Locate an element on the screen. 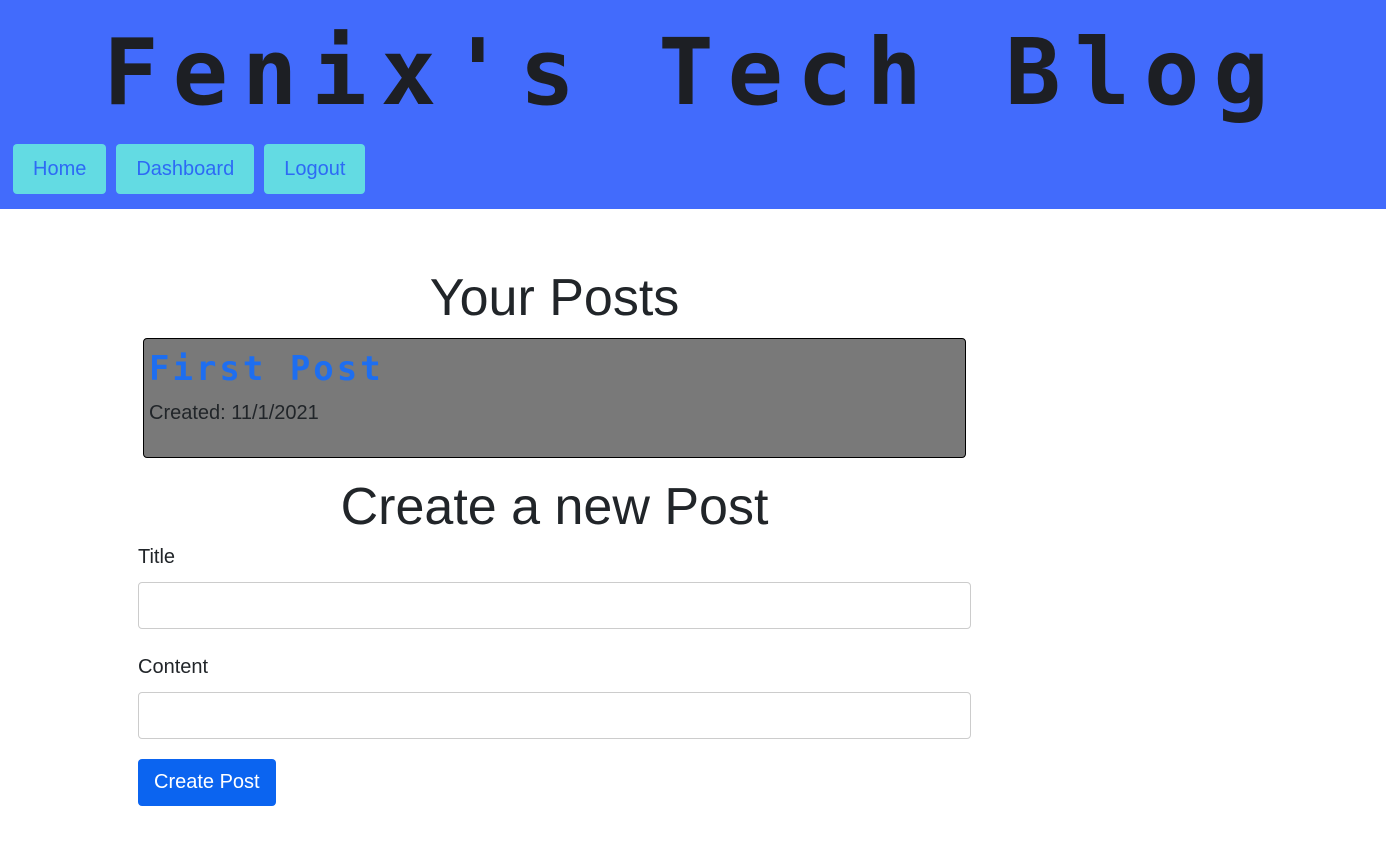  nav-home-button: Home is located at coordinates (60, 169).